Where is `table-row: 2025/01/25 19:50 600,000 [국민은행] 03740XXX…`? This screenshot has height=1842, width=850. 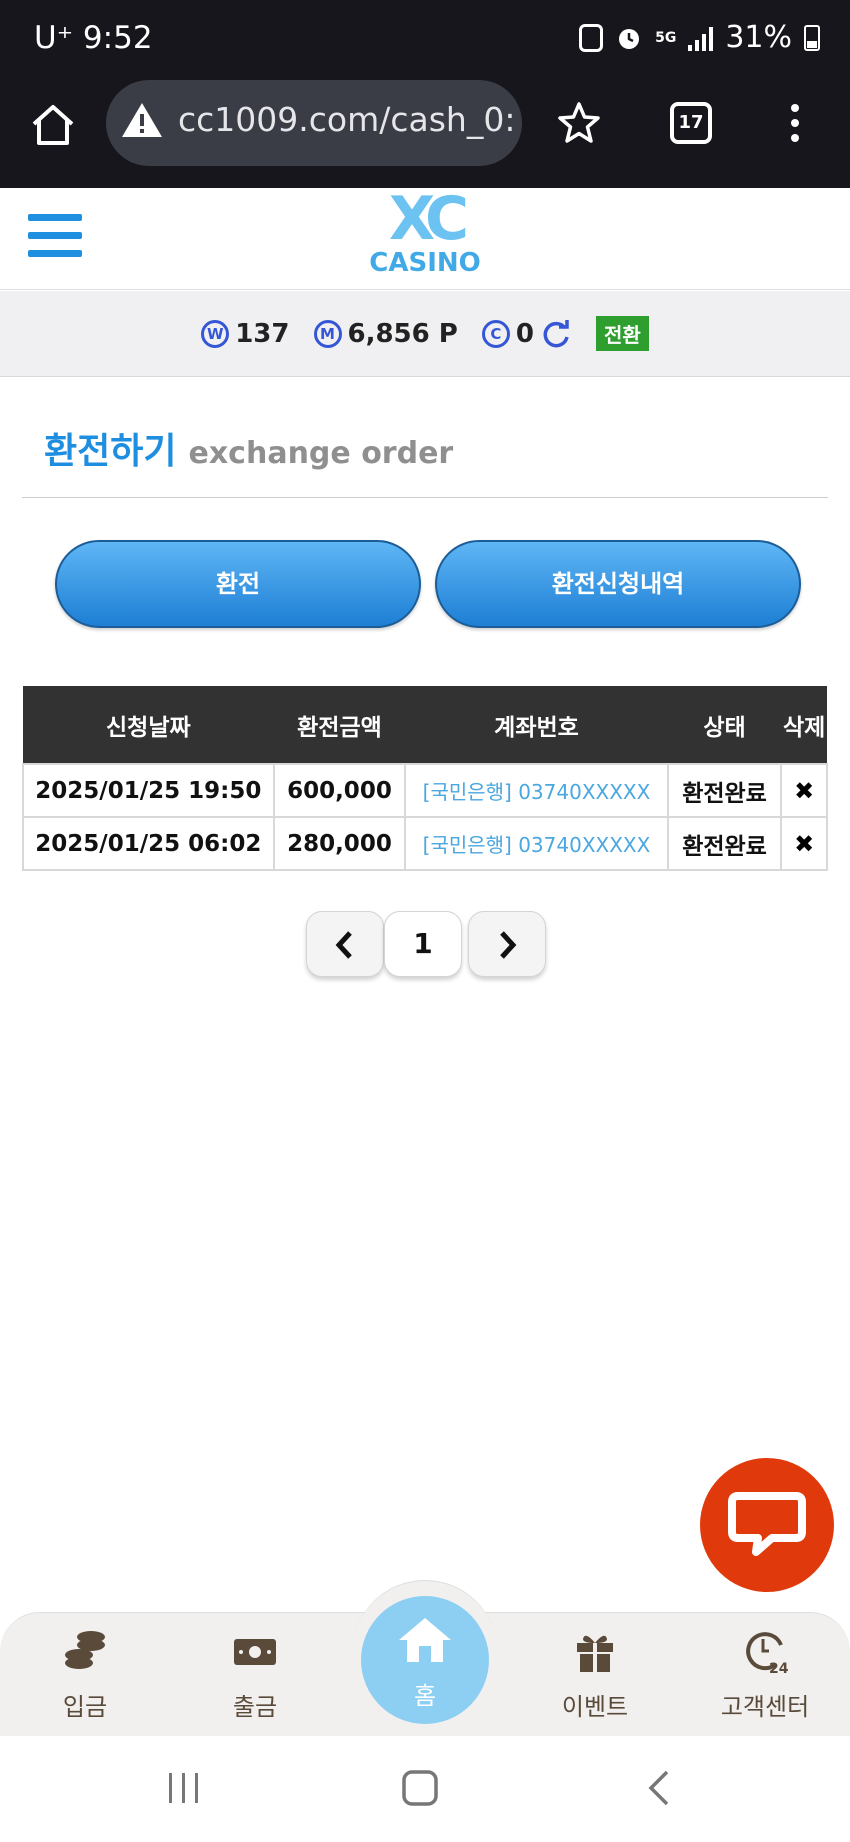 table-row: 2025/01/25 19:50 600,000 [국민은행] 03740XXX… is located at coordinates (425, 790).